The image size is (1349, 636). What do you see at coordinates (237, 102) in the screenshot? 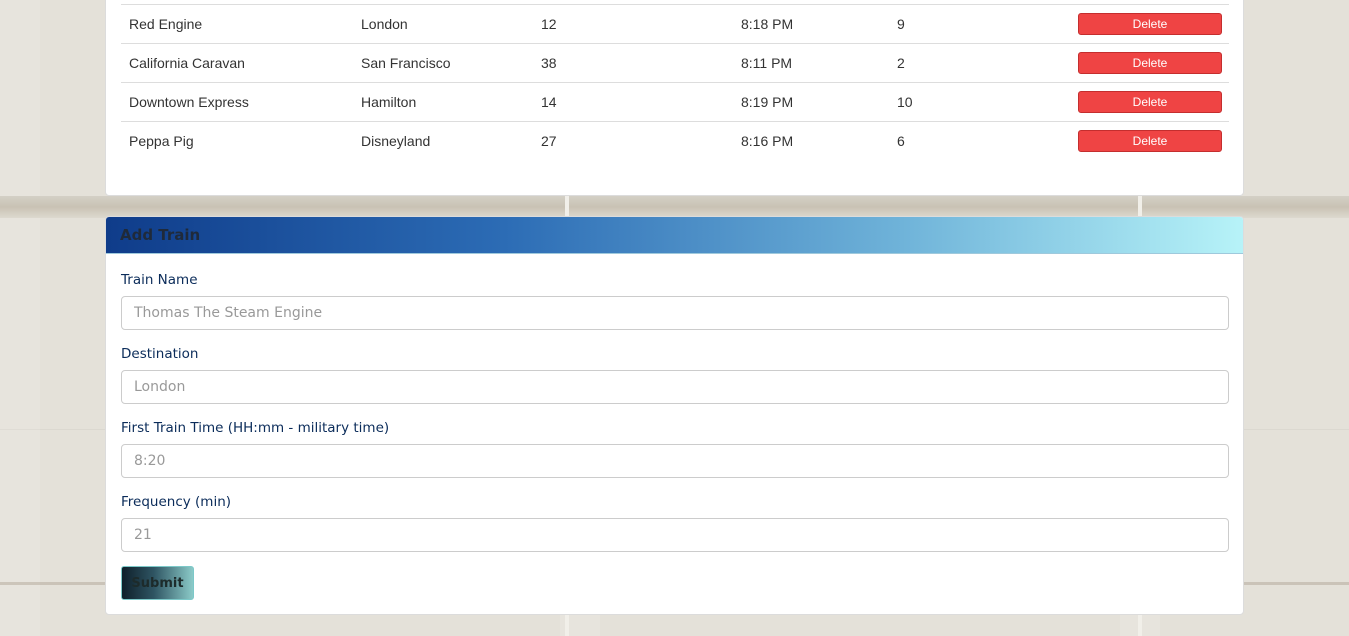
I see `train-name-cell: Downtown Express` at bounding box center [237, 102].